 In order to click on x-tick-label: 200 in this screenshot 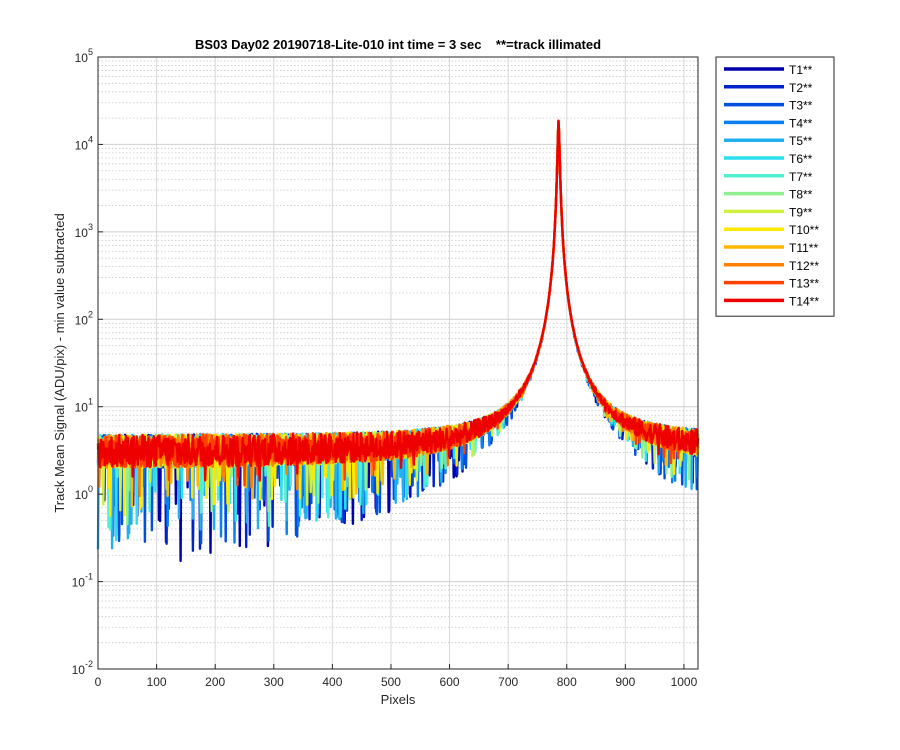, I will do `click(215, 682)`.